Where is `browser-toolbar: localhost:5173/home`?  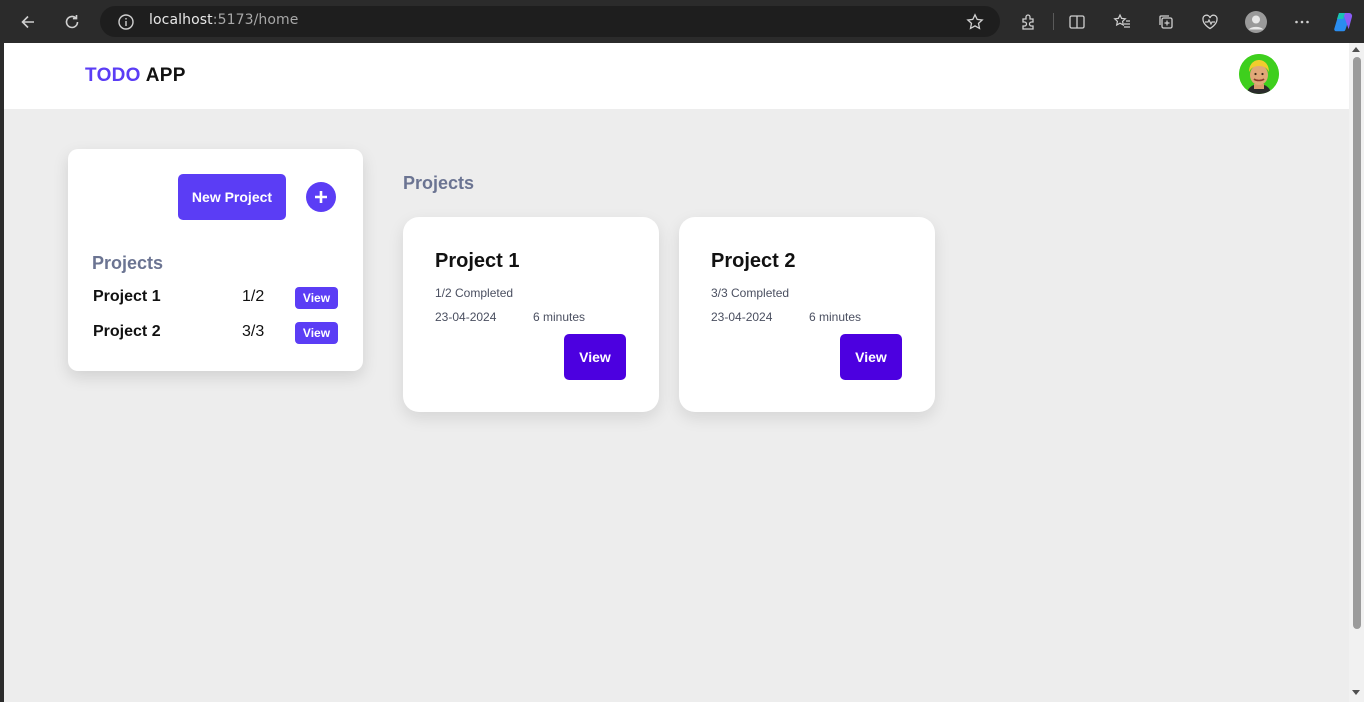 browser-toolbar: localhost:5173/home is located at coordinates (682, 21).